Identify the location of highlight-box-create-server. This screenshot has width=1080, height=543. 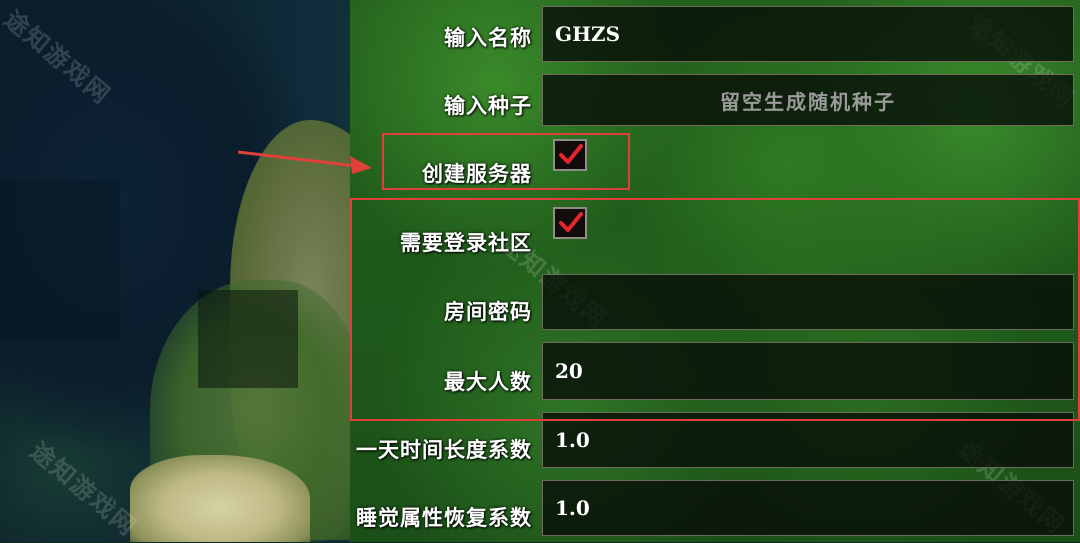
(506, 161).